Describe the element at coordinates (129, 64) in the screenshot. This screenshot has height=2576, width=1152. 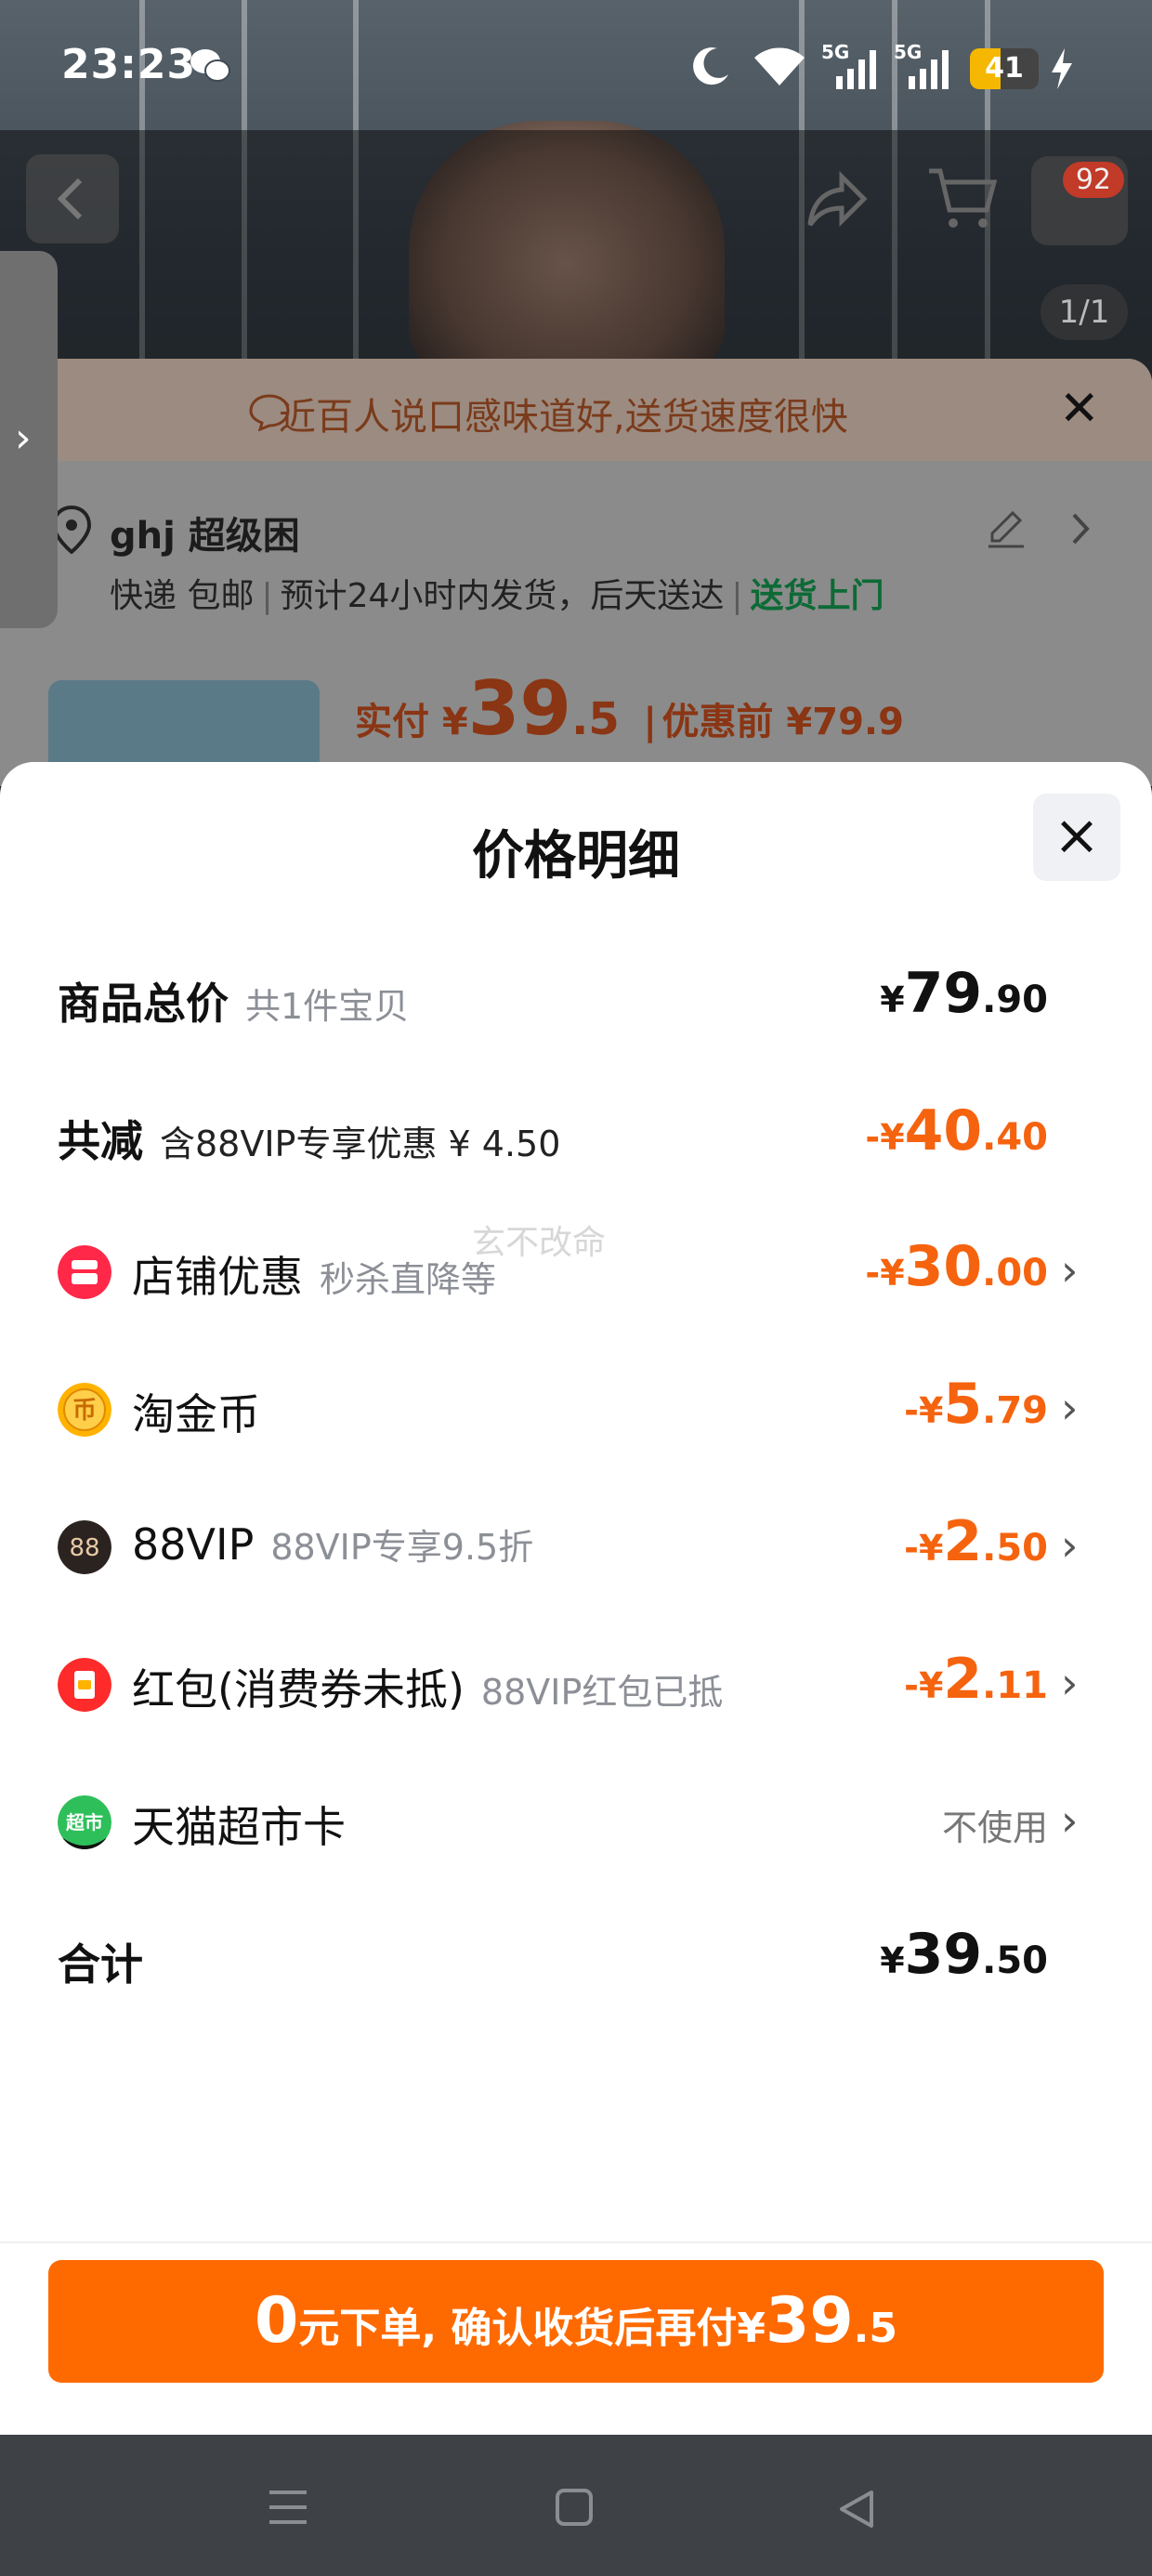
I see `status-time: 23:23` at that location.